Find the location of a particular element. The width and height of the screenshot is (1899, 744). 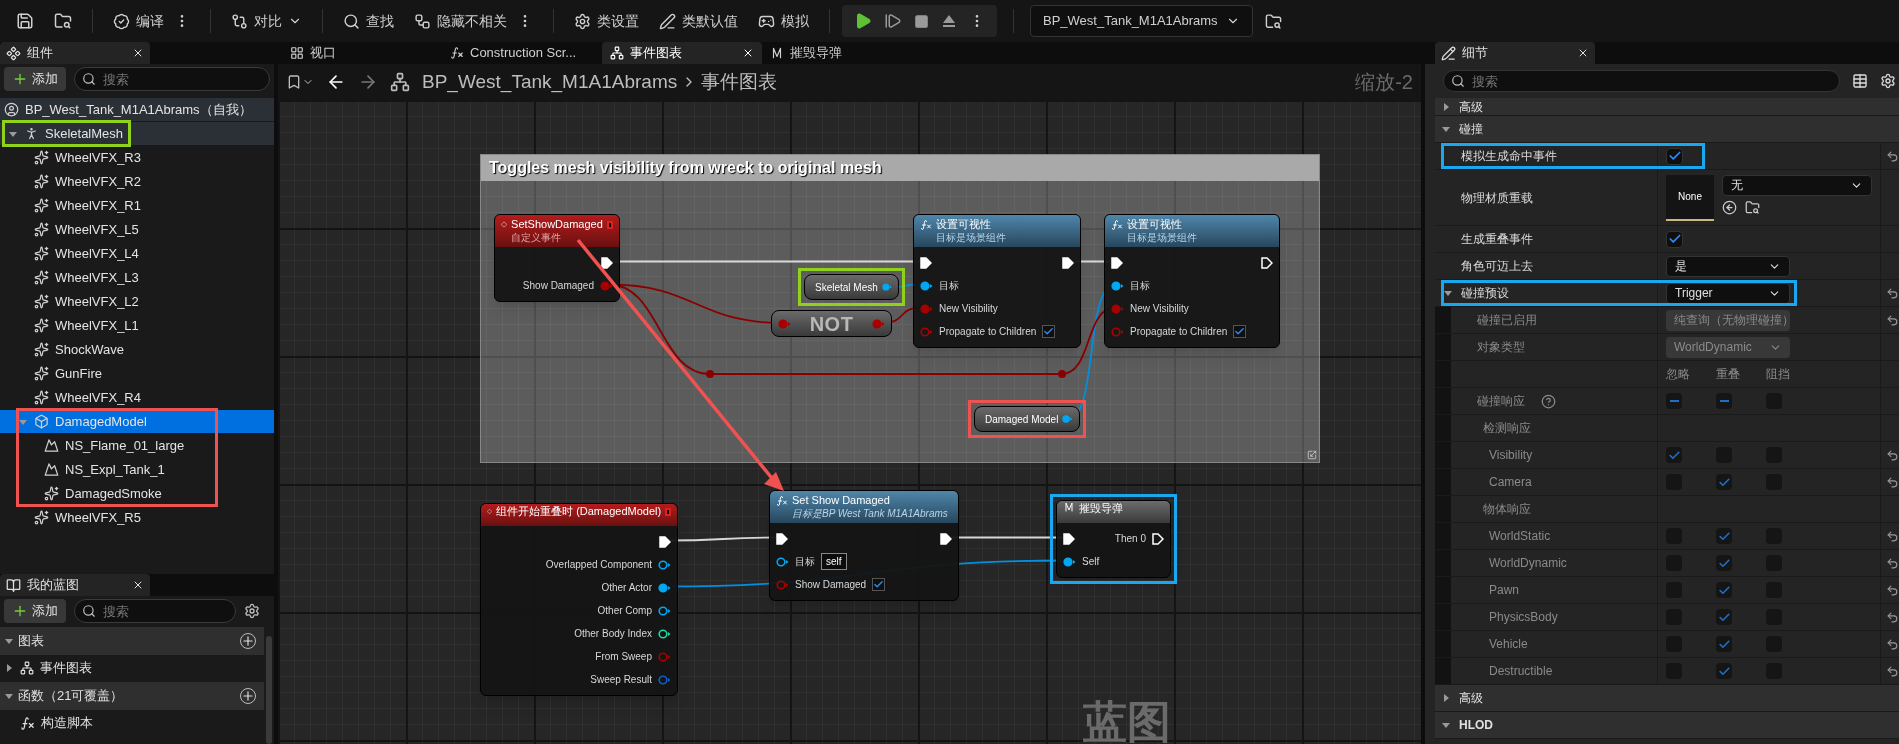

event-node: 组件开始重叠时 (DamagedModel) Overlapped Component Other Actor Other Comp Other Body Index From Sweep Sweep Result is located at coordinates (579, 599).